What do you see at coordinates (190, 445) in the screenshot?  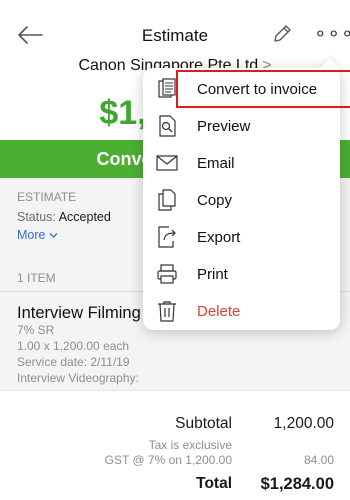 I see `tax-note: Tax is exclusive` at bounding box center [190, 445].